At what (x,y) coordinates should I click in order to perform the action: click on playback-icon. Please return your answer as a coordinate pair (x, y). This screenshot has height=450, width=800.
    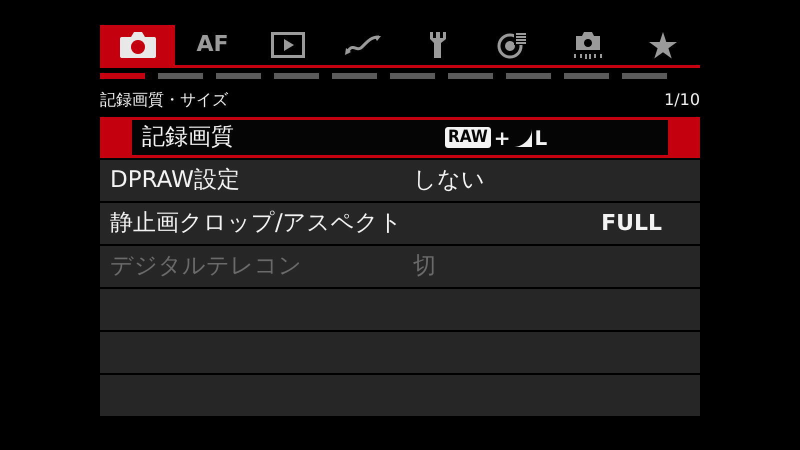
    Looking at the image, I should click on (287, 45).